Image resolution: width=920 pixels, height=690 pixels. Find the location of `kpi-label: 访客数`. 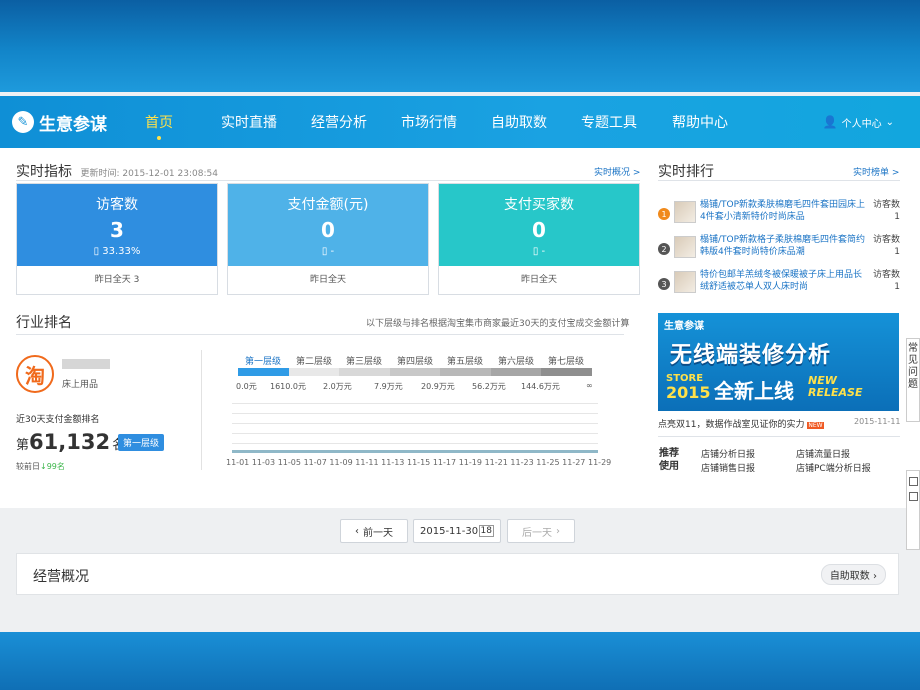

kpi-label: 访客数 is located at coordinates (117, 205).